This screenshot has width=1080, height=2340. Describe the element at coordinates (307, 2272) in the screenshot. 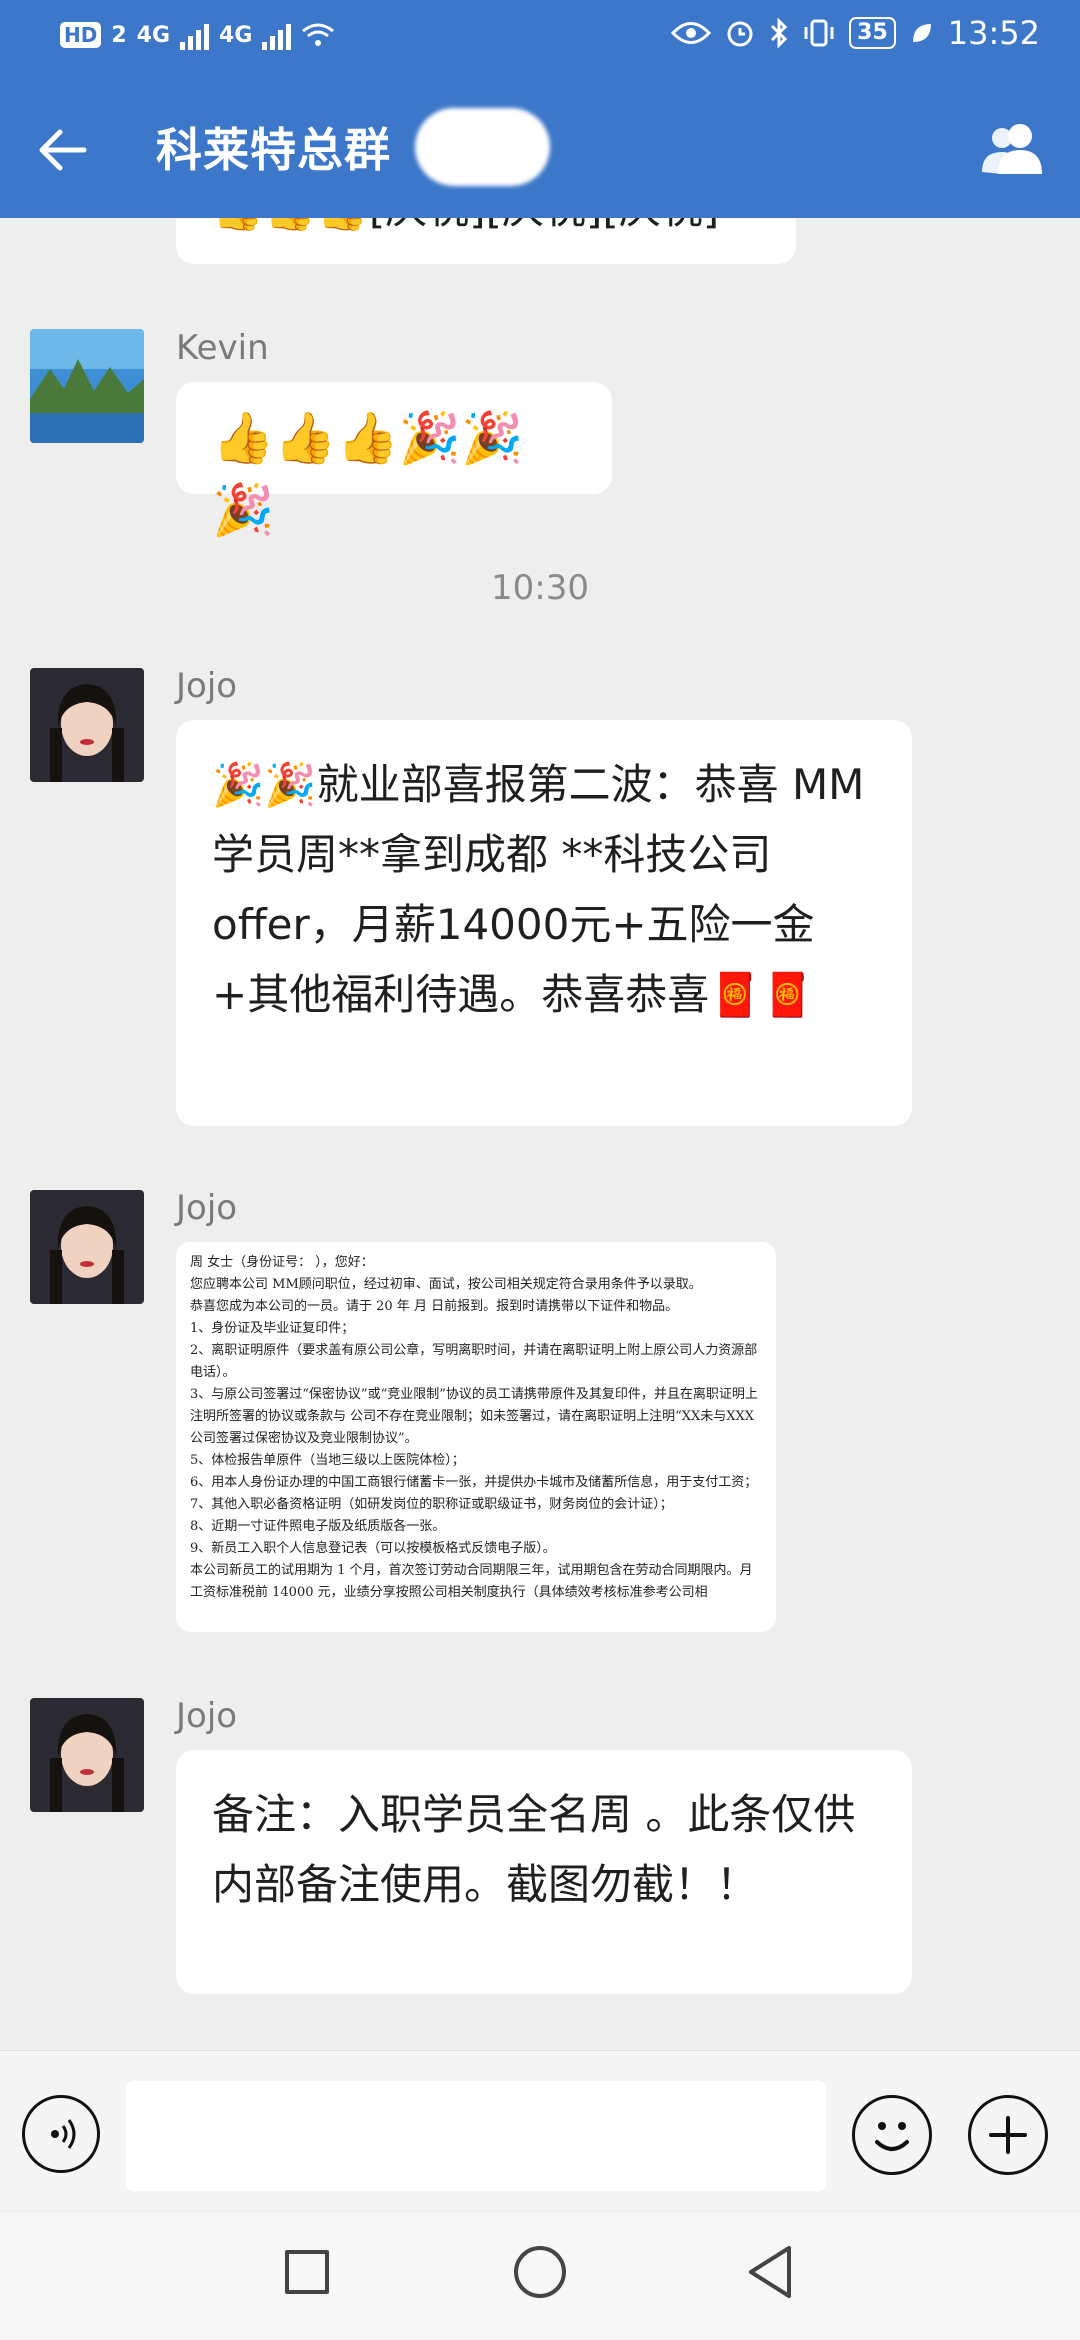

I see `recents-button` at that location.